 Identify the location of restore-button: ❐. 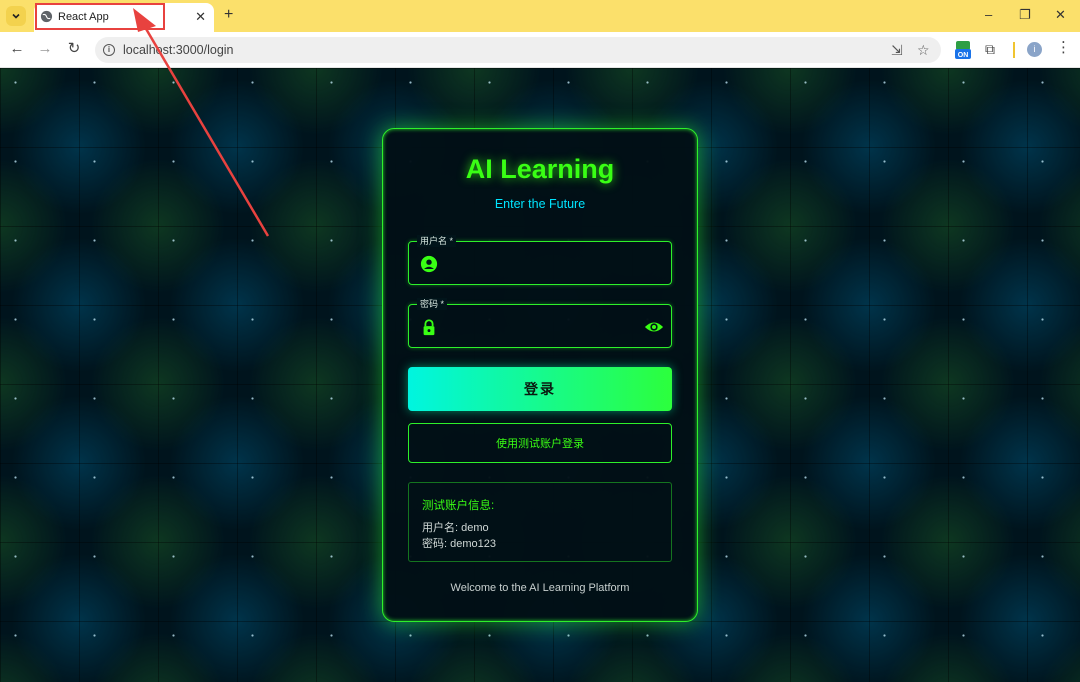
(1025, 15).